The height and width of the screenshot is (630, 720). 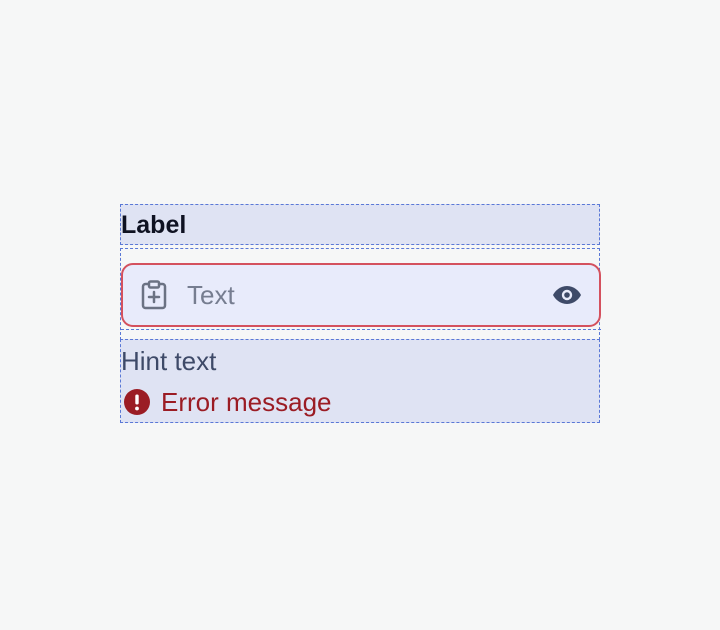 I want to click on clipboard-plus-icon, so click(x=154, y=295).